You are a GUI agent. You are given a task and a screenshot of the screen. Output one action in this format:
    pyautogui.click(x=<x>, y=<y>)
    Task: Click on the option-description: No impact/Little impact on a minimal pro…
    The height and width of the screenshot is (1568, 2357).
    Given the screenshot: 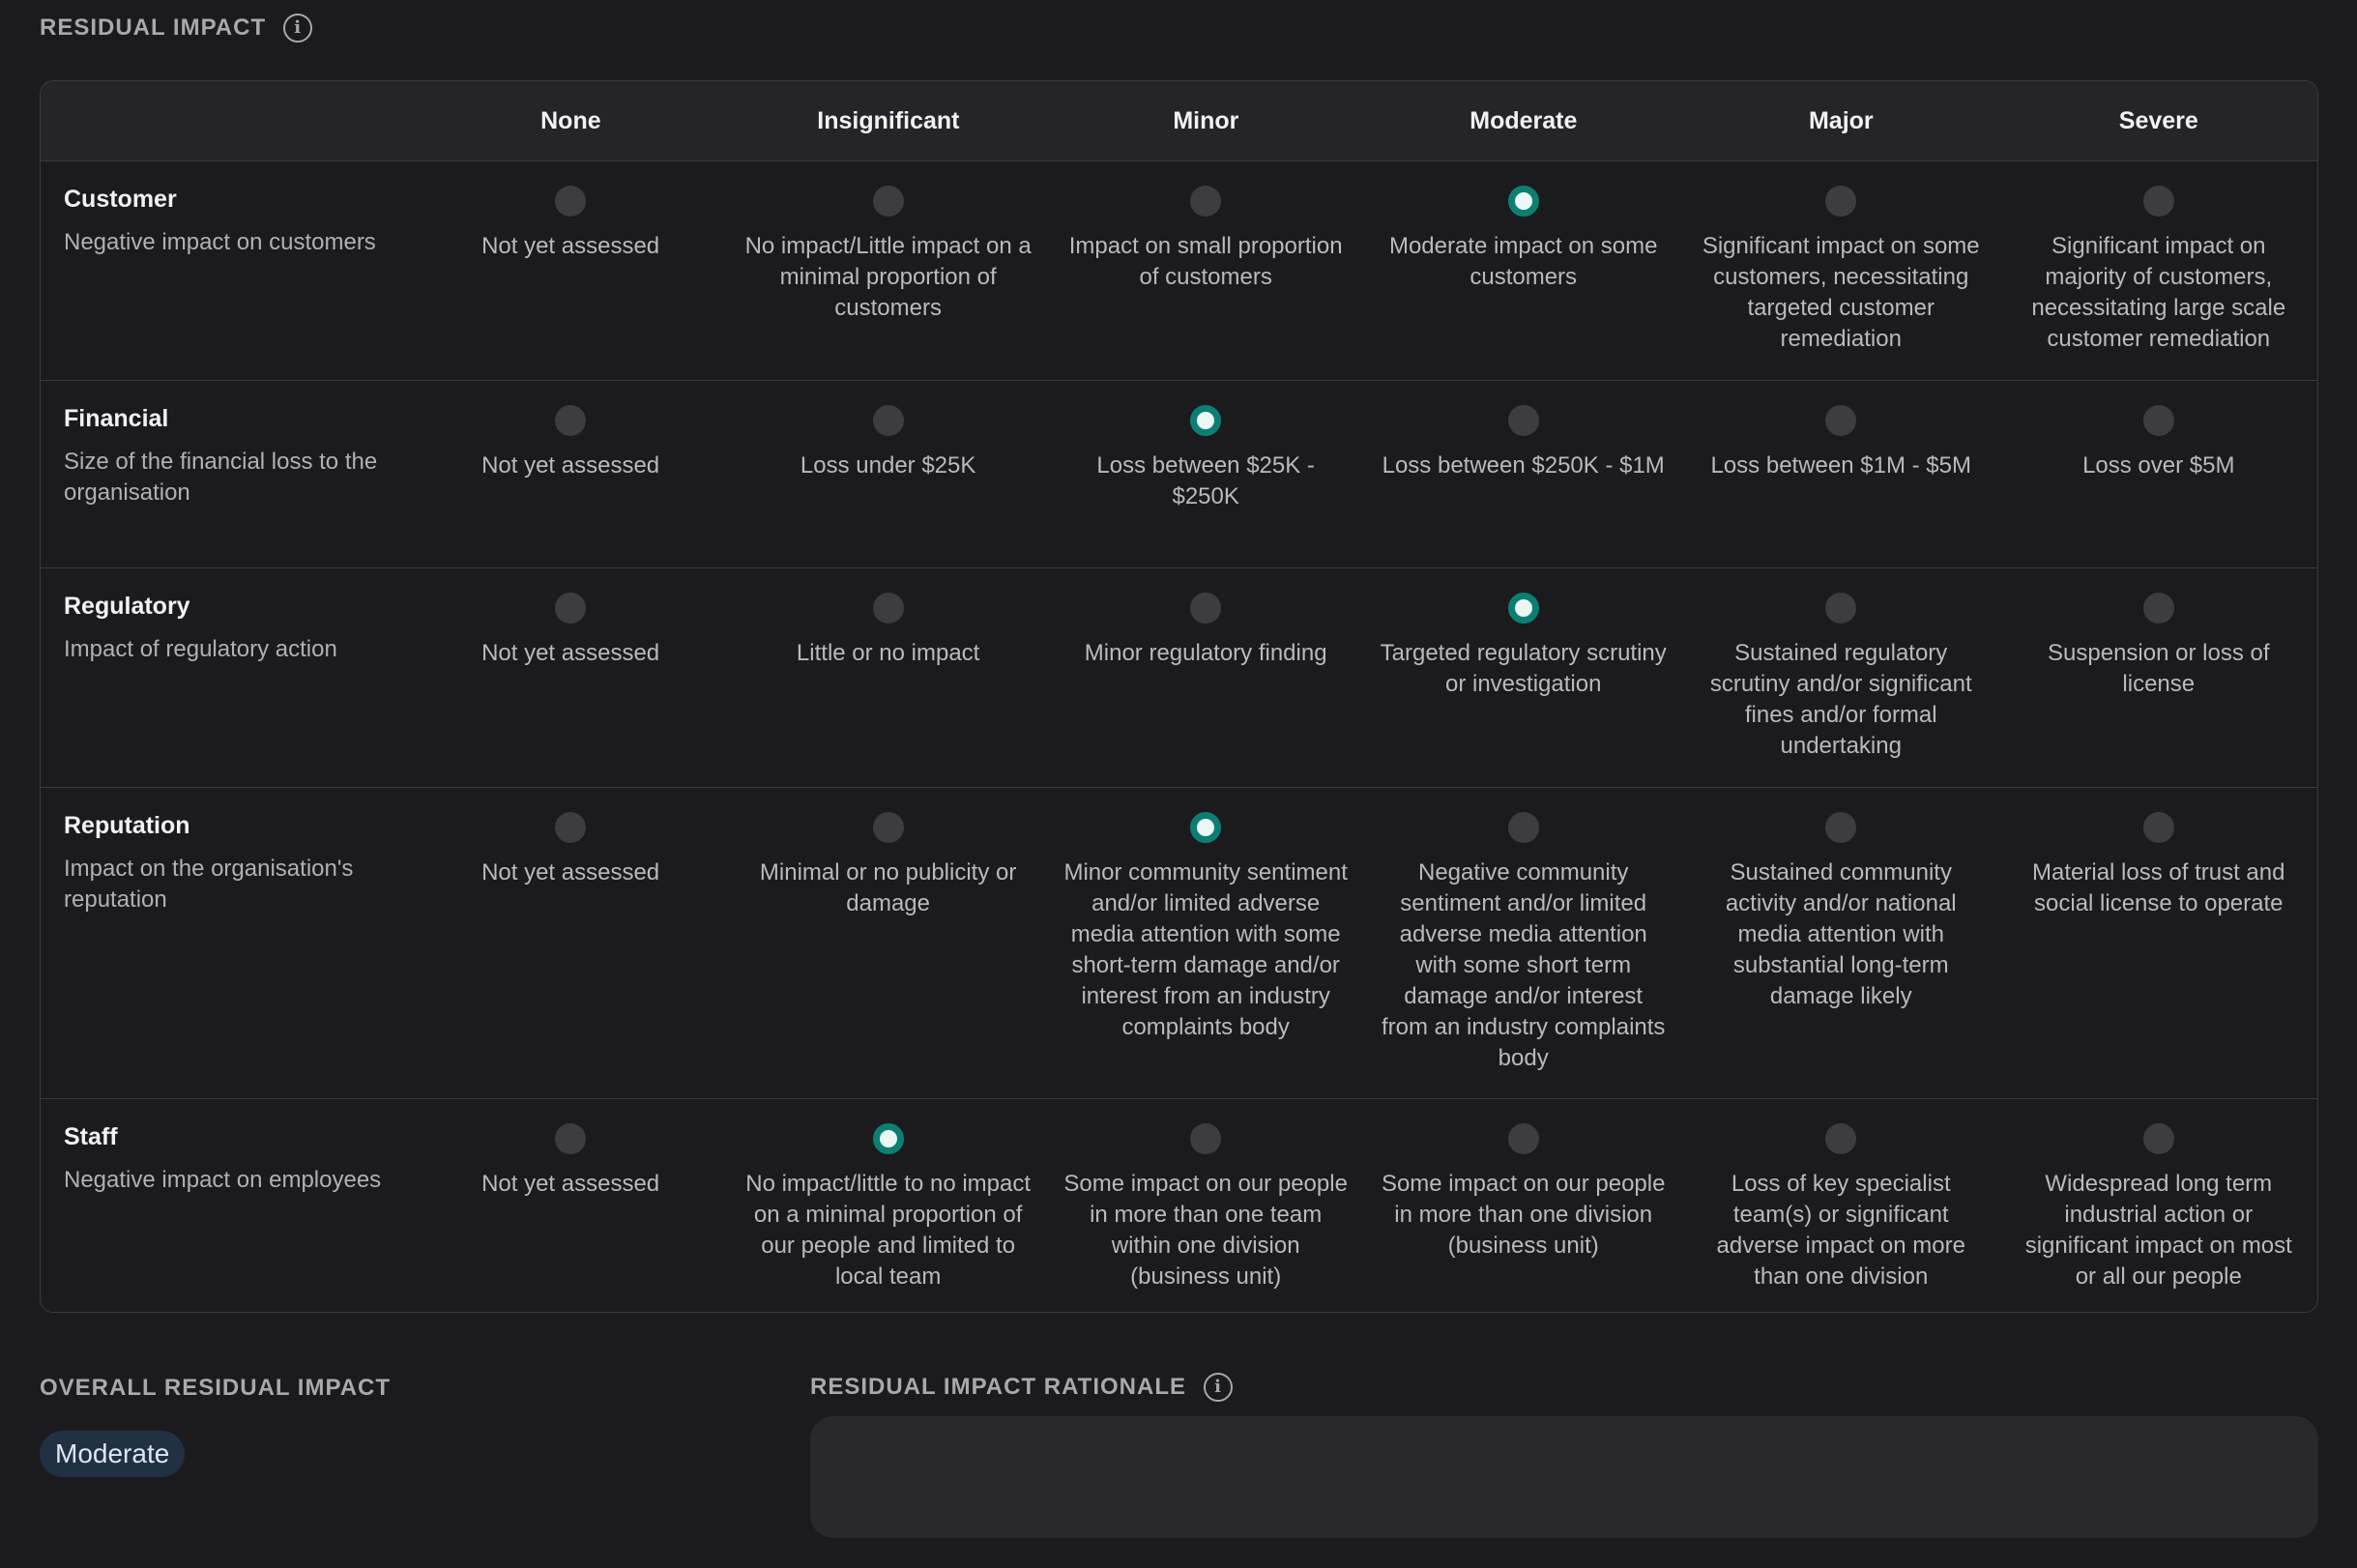 What is the action you would take?
    pyautogui.click(x=888, y=277)
    